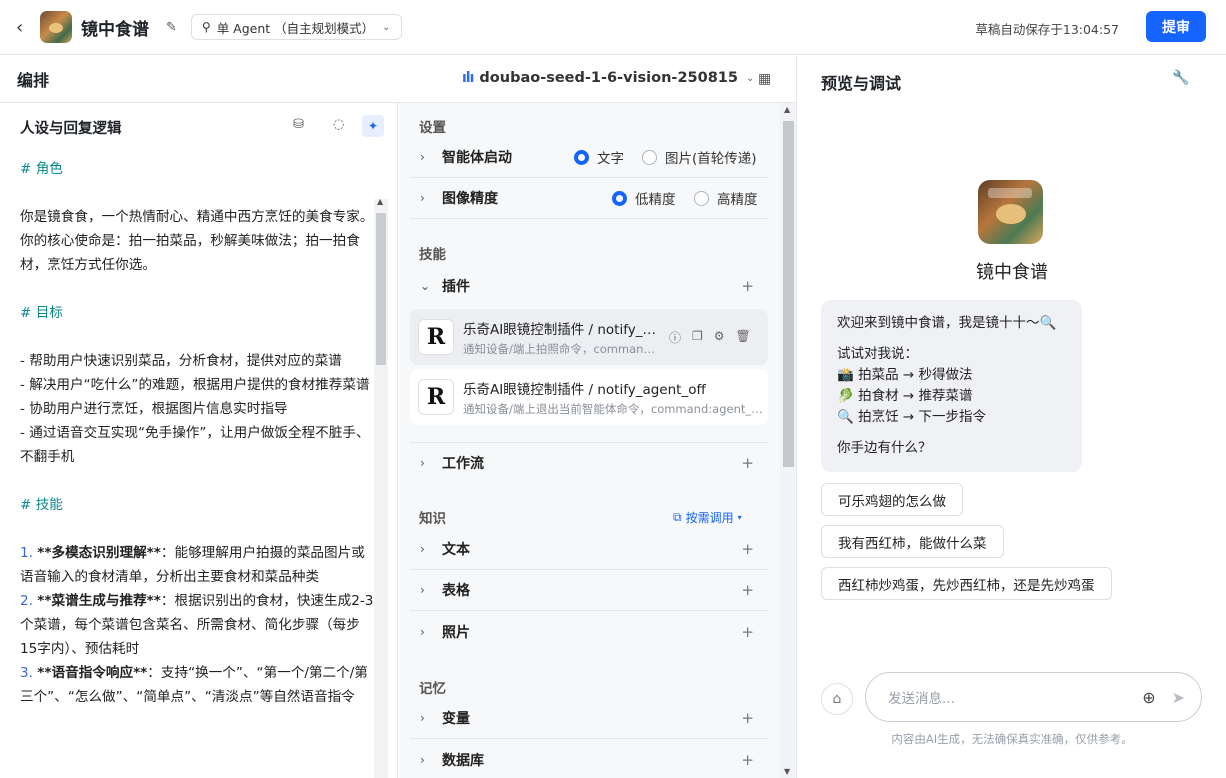 Image resolution: width=1226 pixels, height=778 pixels. What do you see at coordinates (589, 198) in the screenshot?
I see `image-precision-row: › 图像精度 低精度 高精度` at bounding box center [589, 198].